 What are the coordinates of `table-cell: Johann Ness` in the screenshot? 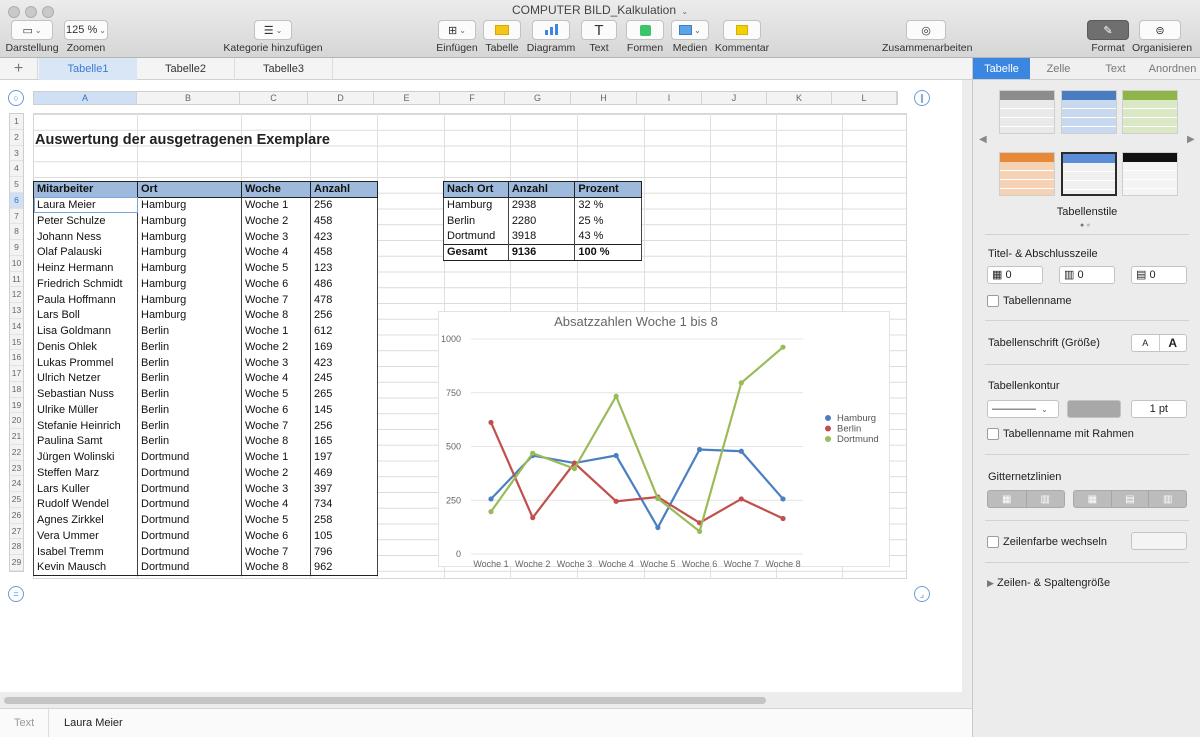 It's located at (85, 236).